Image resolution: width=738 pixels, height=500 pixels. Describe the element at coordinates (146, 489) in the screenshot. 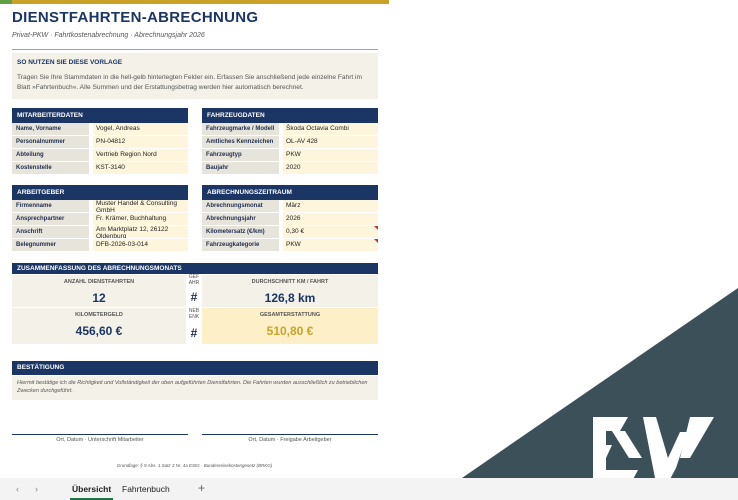

I see `tab-fahrtenbuch: Fahrtenbuch` at that location.